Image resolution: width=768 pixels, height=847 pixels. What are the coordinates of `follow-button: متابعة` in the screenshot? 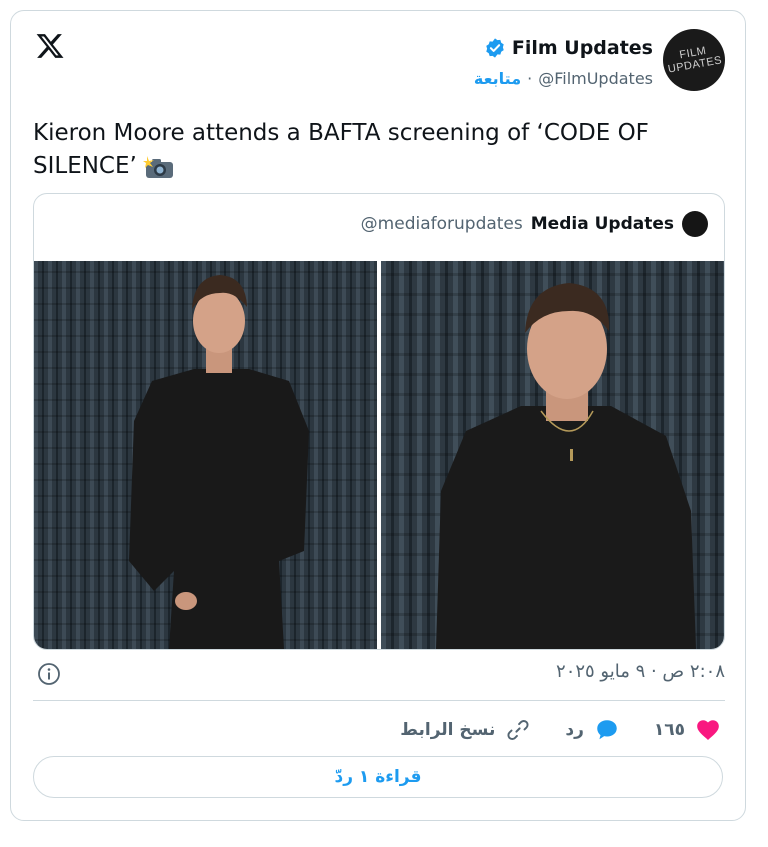 It's located at (497, 78).